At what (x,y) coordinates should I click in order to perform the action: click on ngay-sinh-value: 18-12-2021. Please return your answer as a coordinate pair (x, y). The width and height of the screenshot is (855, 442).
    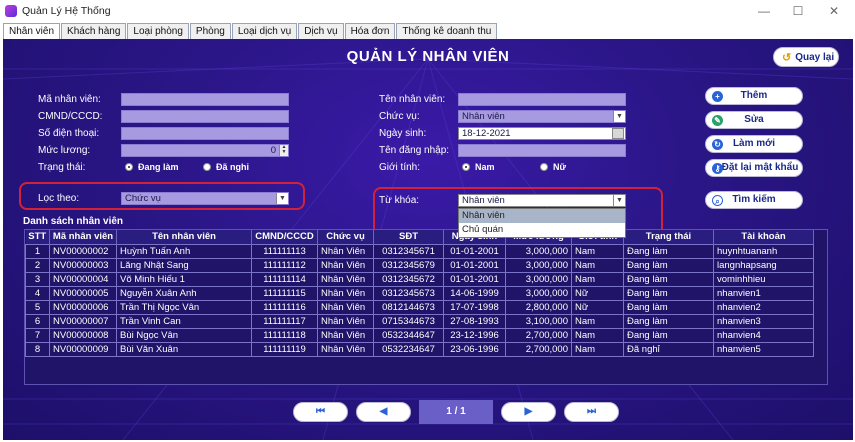
    Looking at the image, I should click on (486, 133).